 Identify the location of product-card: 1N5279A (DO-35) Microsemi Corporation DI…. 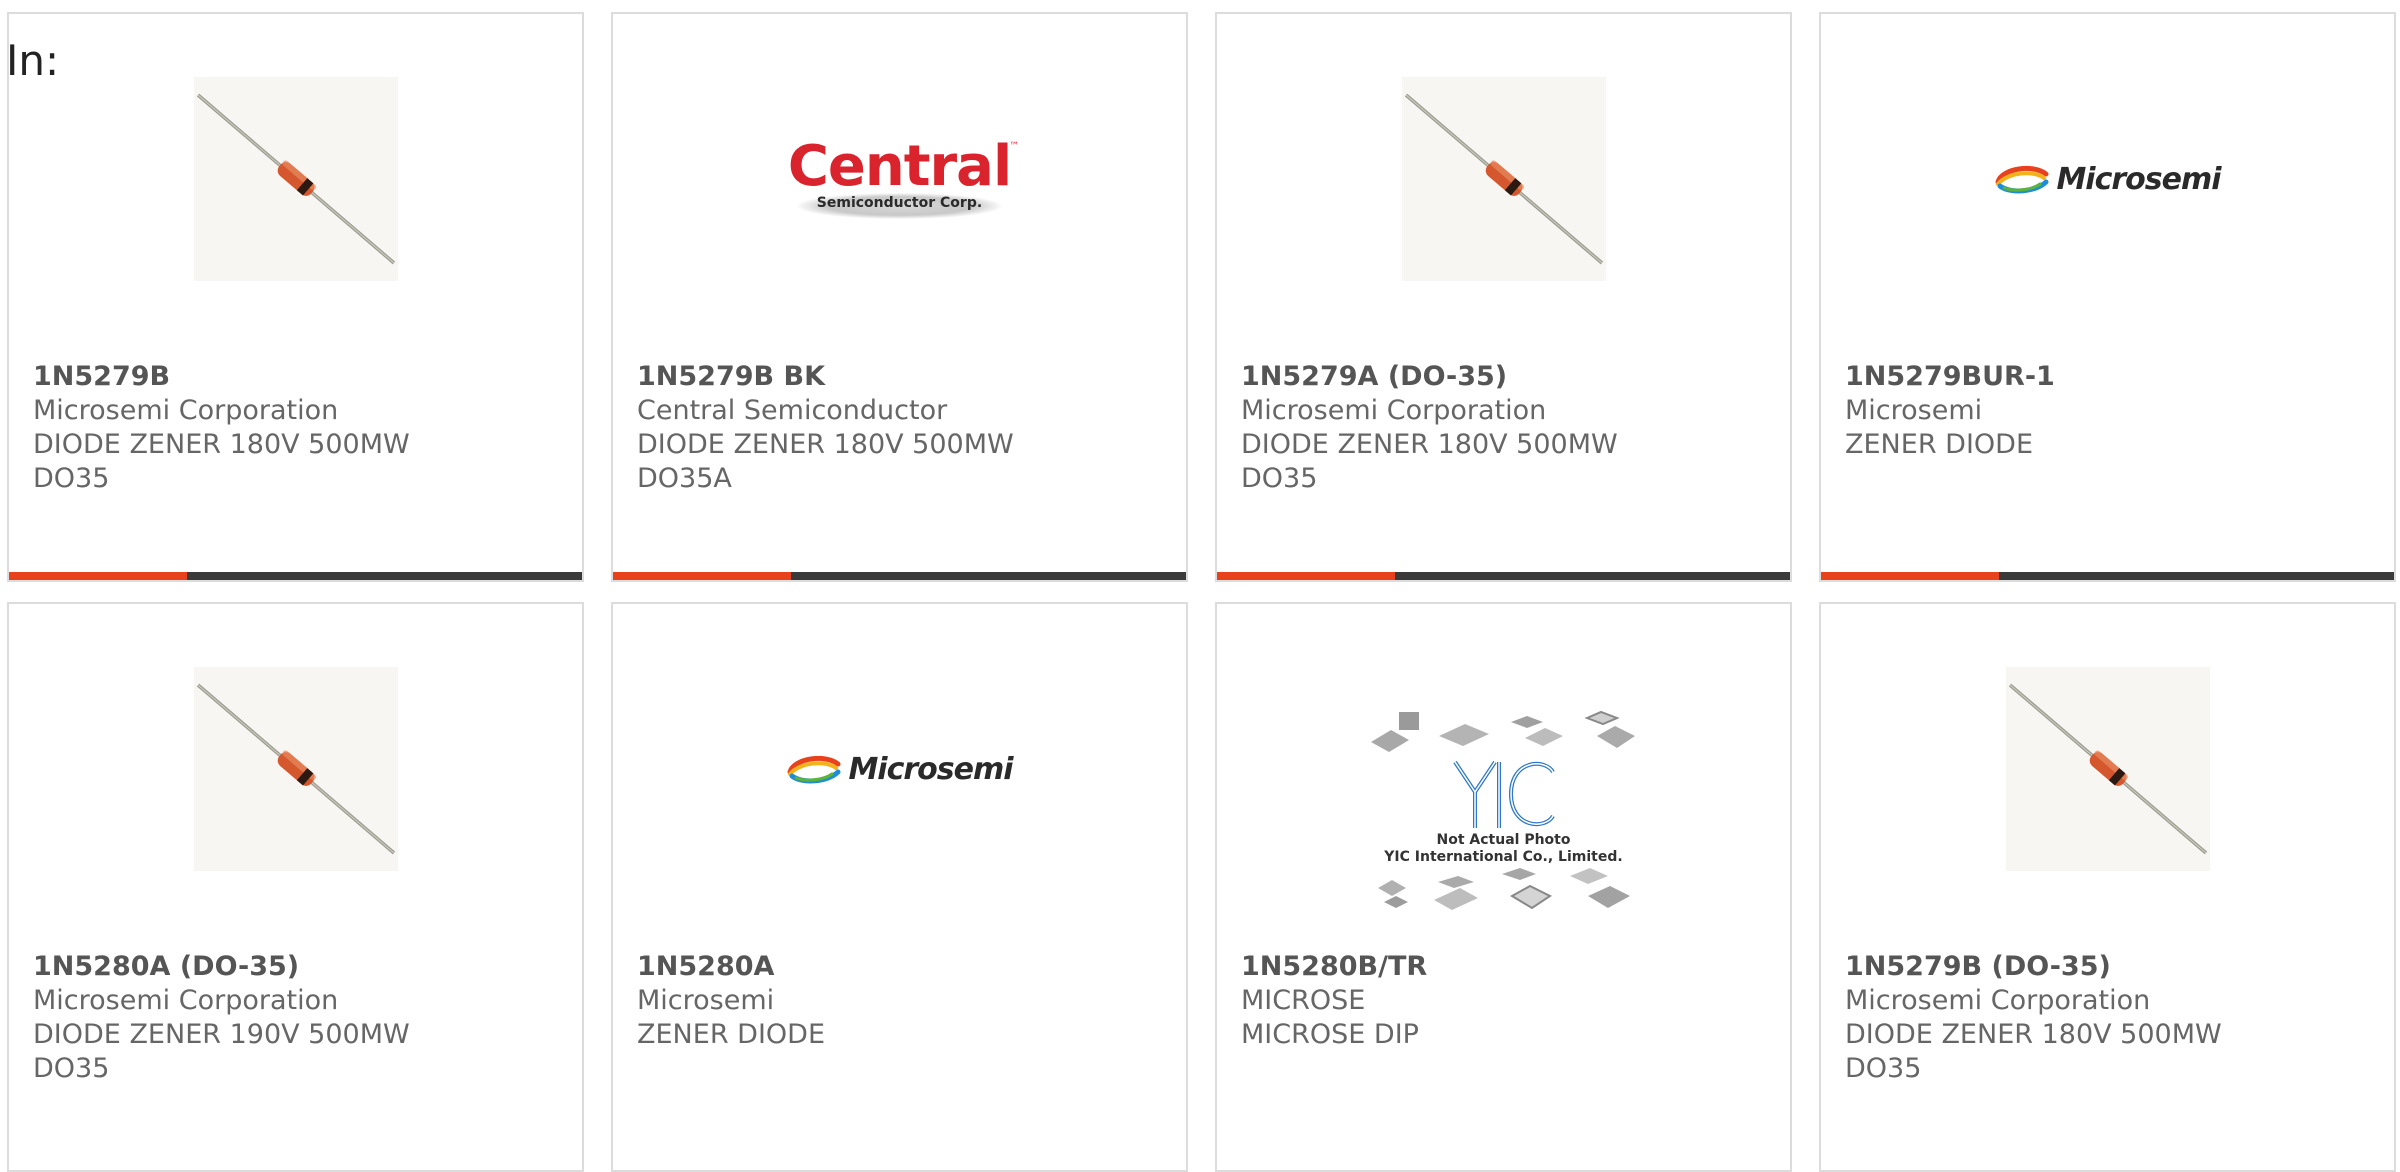
(1503, 297).